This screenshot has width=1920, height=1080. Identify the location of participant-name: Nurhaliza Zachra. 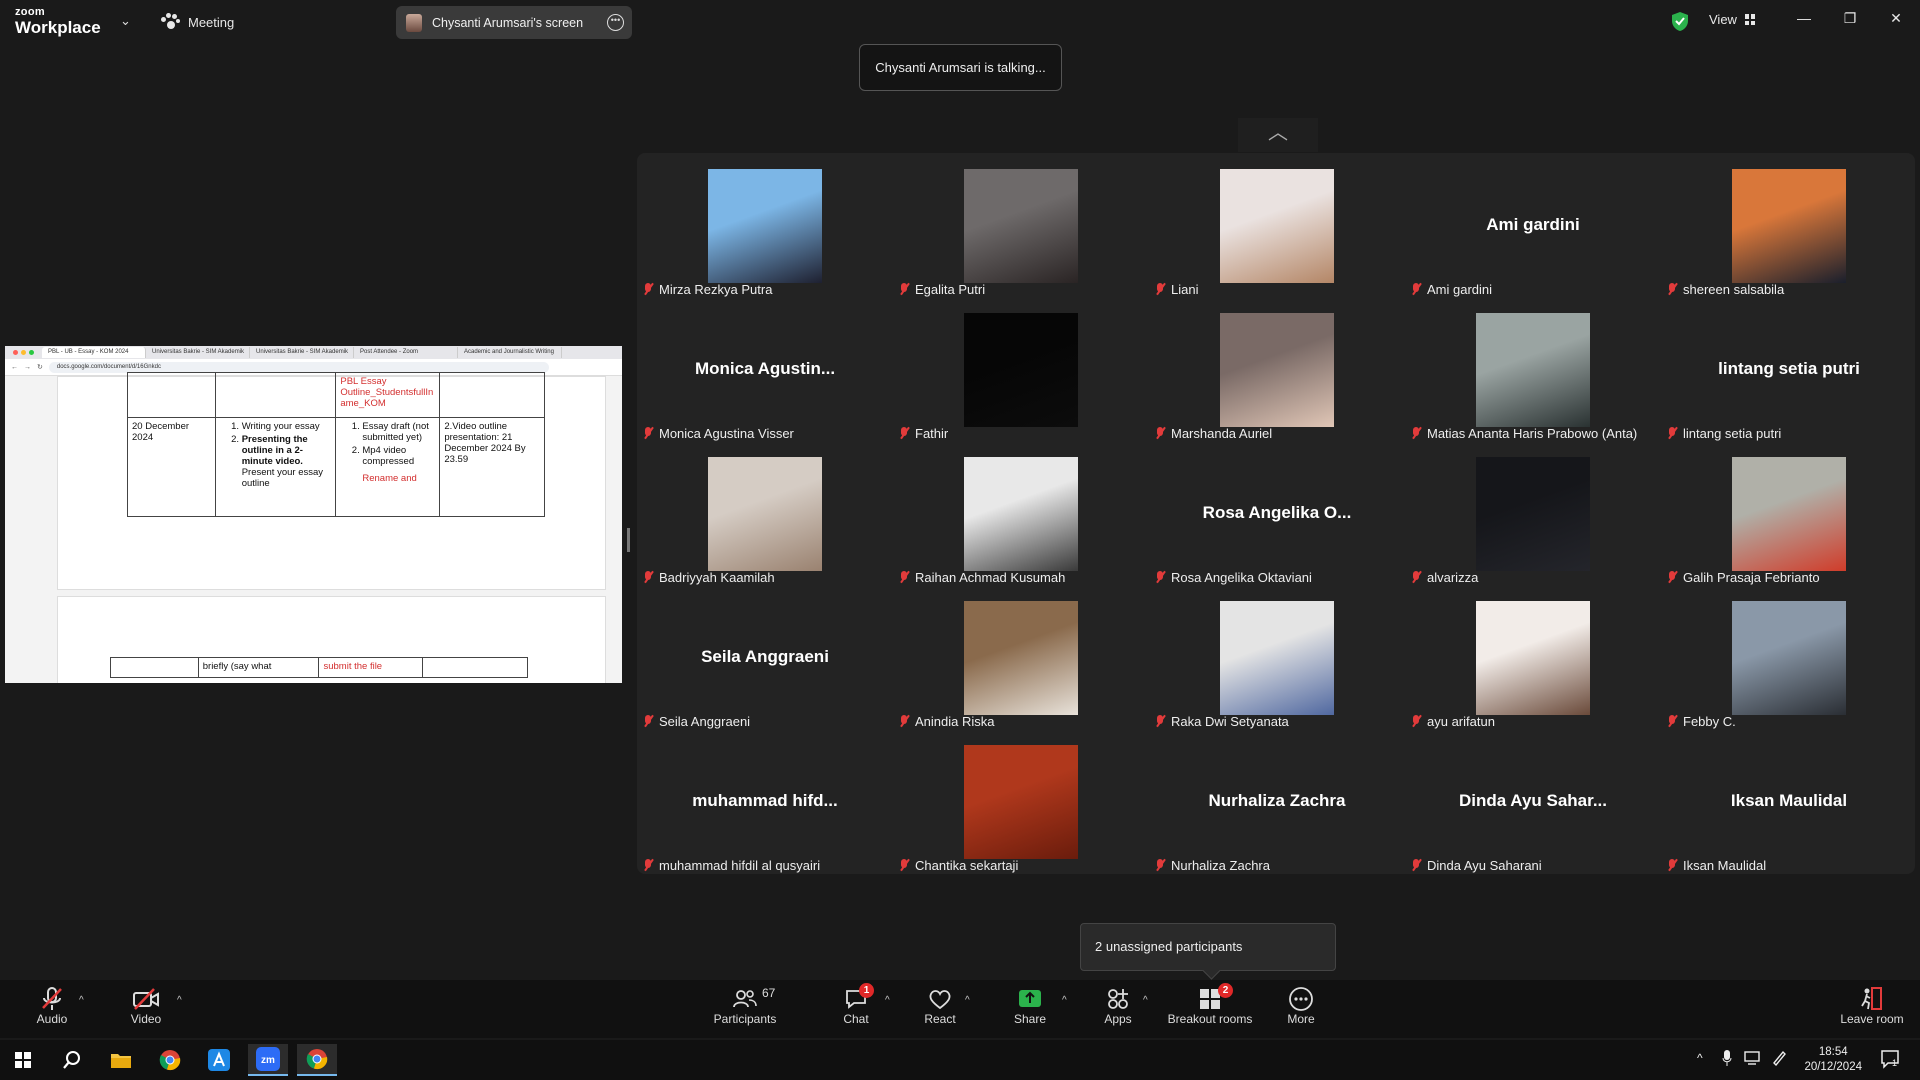
(1220, 865).